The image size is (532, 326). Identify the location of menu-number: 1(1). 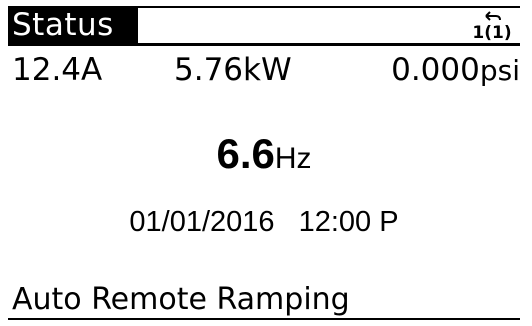
(492, 33).